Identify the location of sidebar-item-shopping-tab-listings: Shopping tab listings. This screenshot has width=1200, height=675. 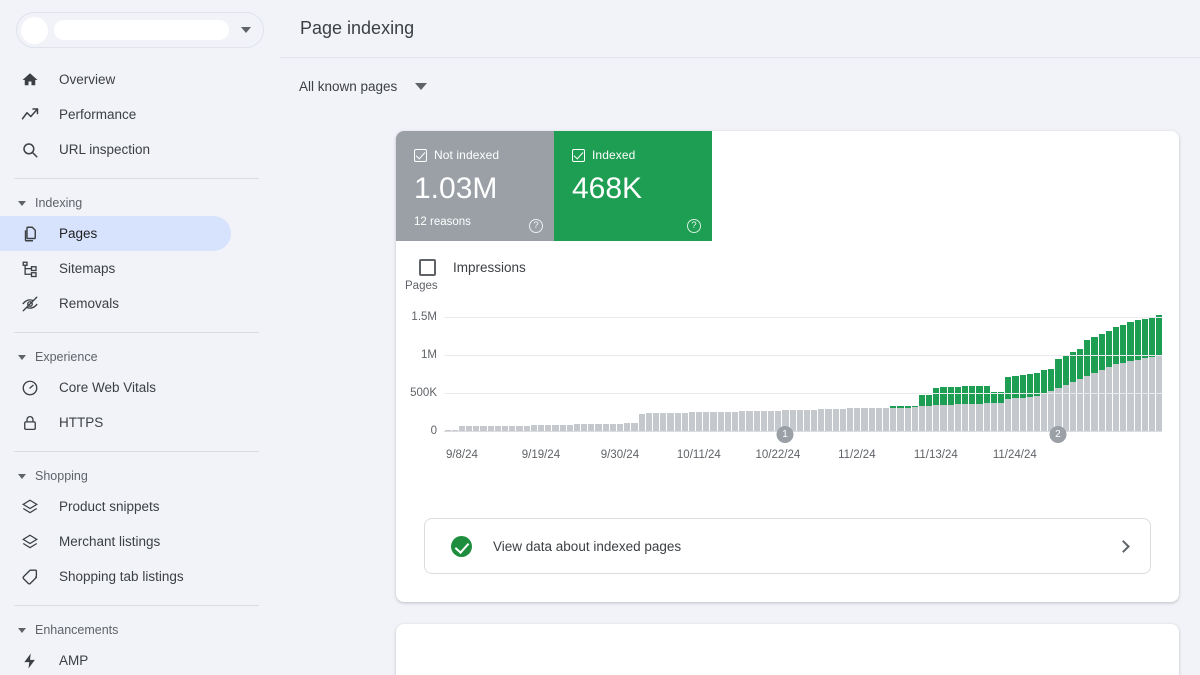
(115, 576).